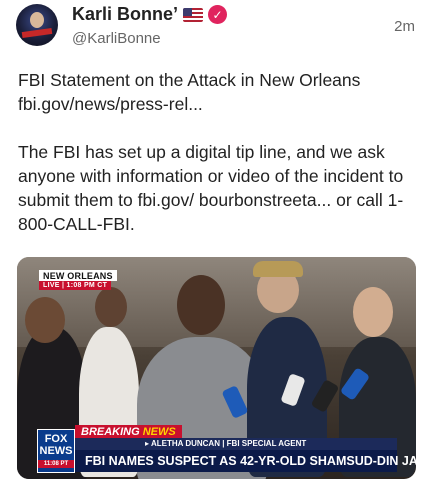 This screenshot has height=500, width=433. What do you see at coordinates (159, 432) in the screenshot?
I see `news-word: NEWS` at bounding box center [159, 432].